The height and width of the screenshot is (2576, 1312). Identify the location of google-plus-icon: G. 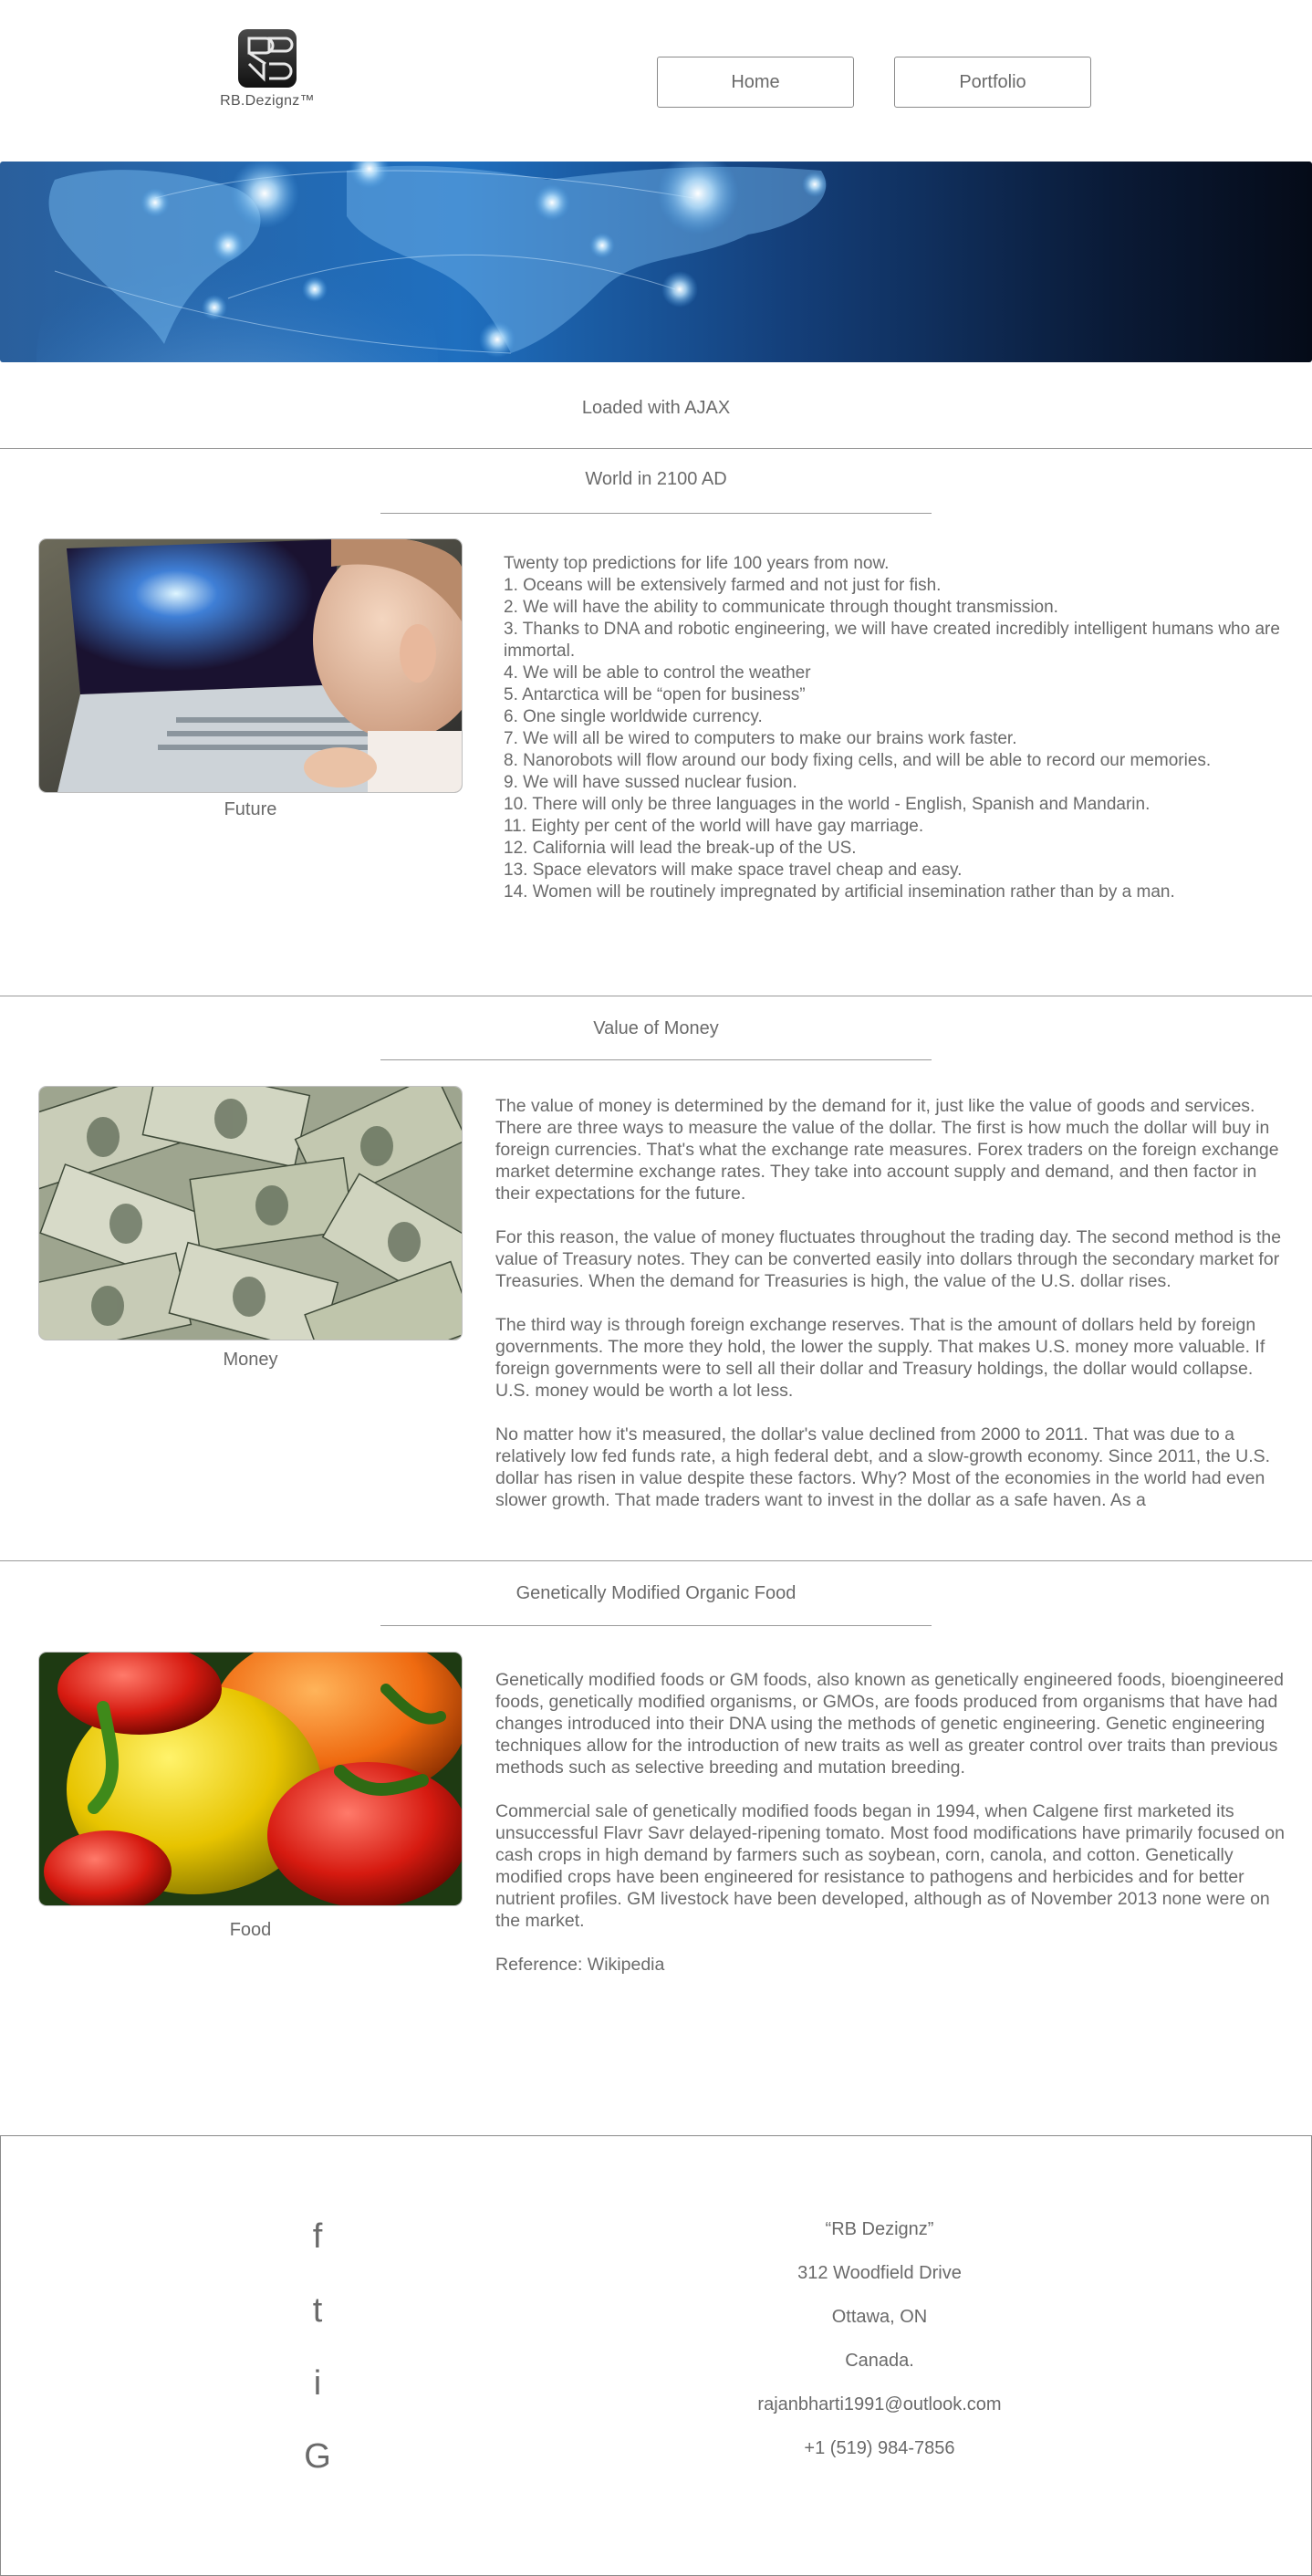
(317, 2457).